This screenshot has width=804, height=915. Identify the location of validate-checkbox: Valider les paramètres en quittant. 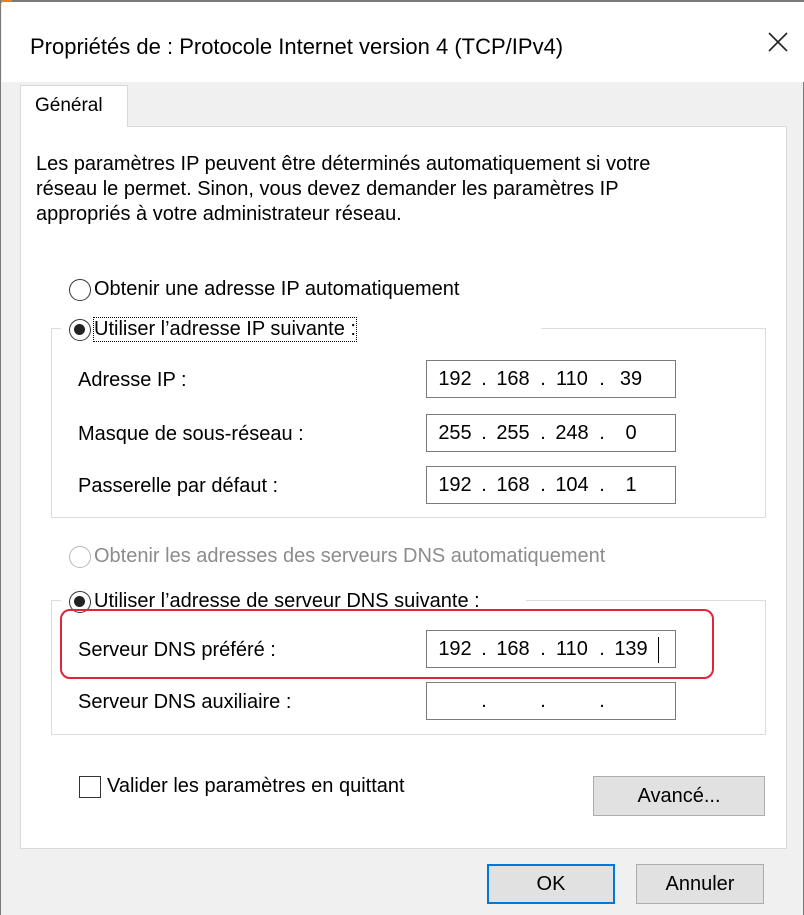
(242, 786).